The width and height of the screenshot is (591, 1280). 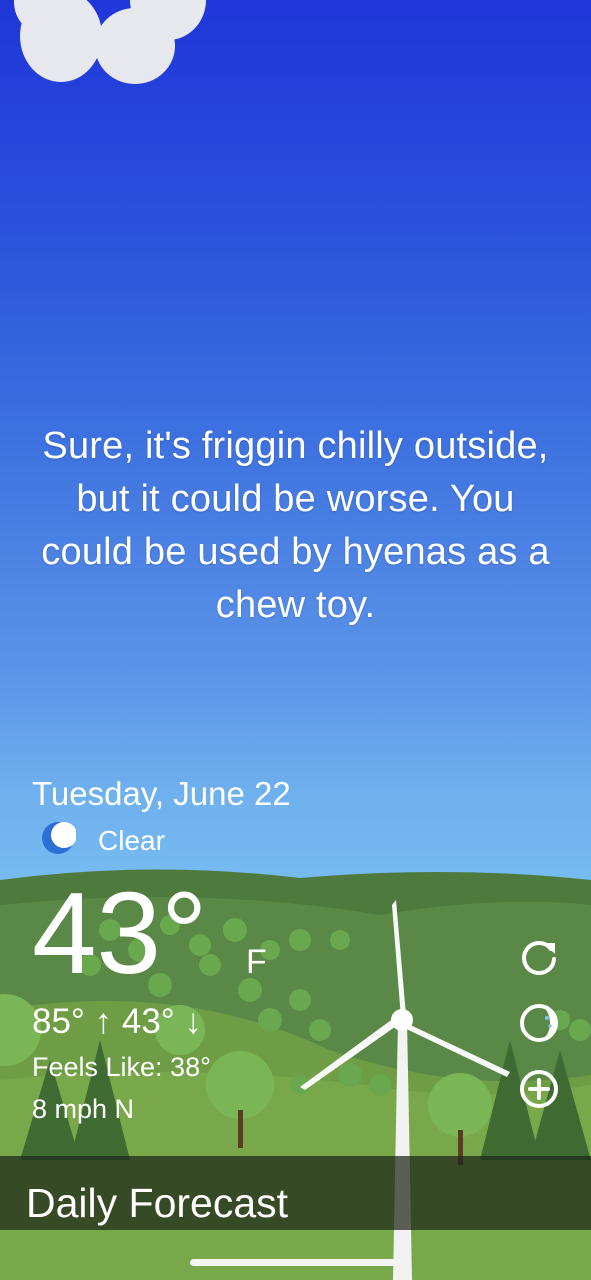 I want to click on moon-icon, so click(x=58, y=840).